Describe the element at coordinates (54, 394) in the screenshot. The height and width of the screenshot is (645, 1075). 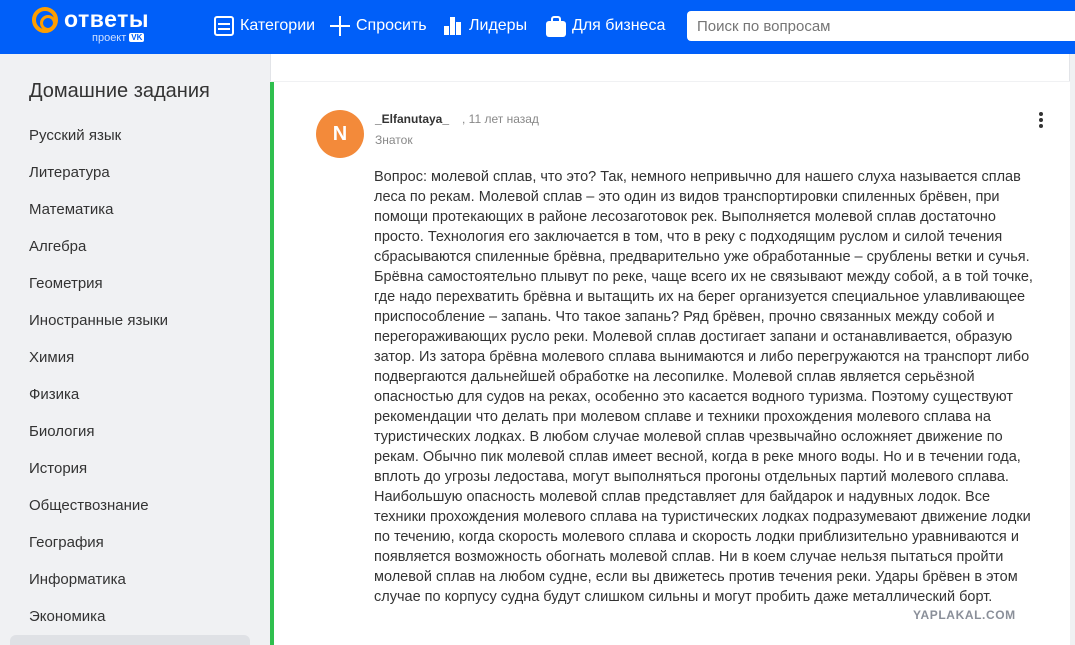
I see `sidebar-item-physics: Физика` at that location.